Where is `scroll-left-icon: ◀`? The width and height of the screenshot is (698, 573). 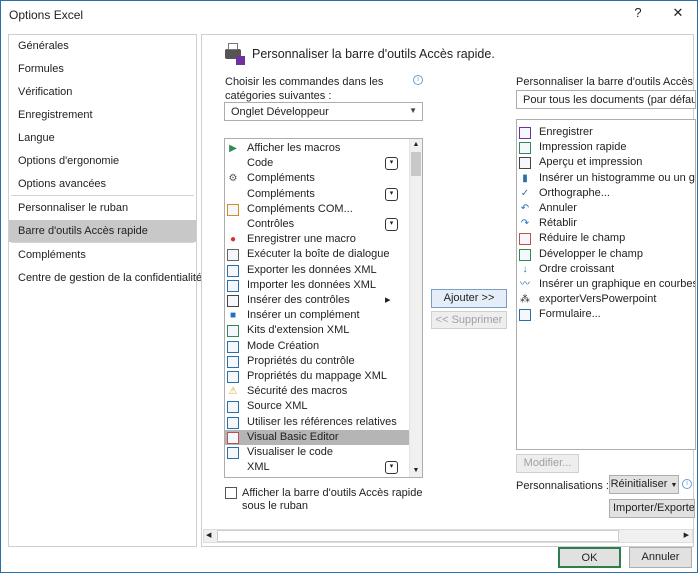
scroll-left-icon: ◀ is located at coordinates (208, 535).